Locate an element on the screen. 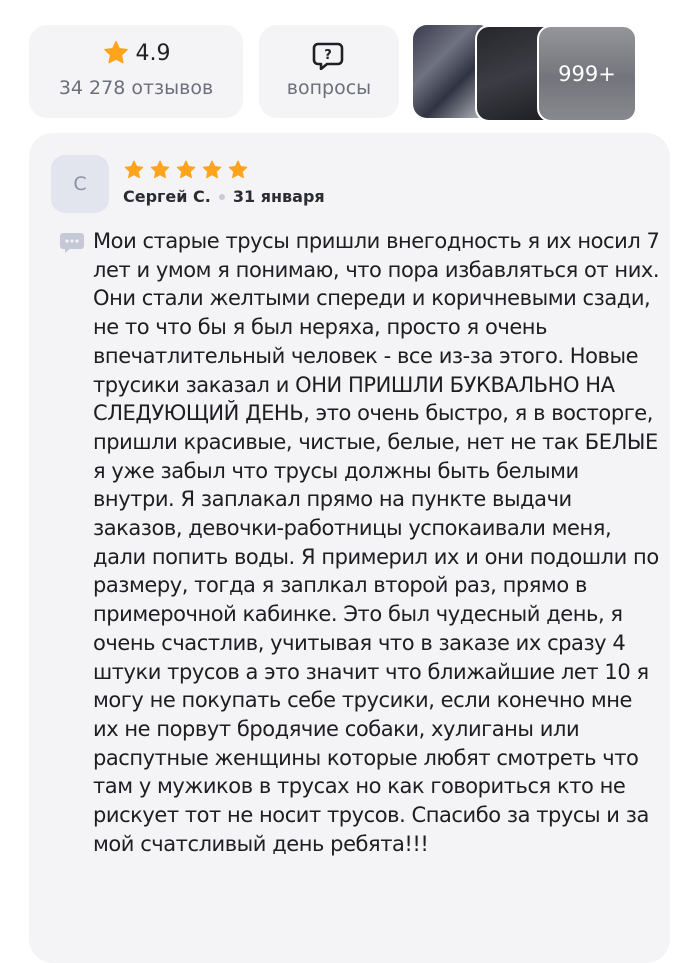  review-summary-bar: 4.9 34 278 отзывов ? вопросы 999+ is located at coordinates (350, 67).